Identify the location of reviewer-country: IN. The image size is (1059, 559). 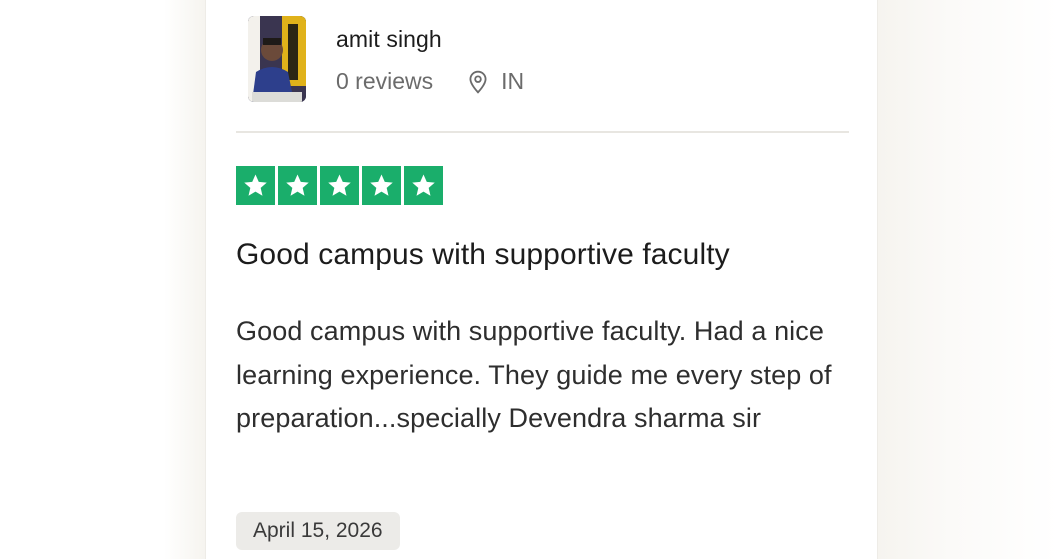
(513, 81).